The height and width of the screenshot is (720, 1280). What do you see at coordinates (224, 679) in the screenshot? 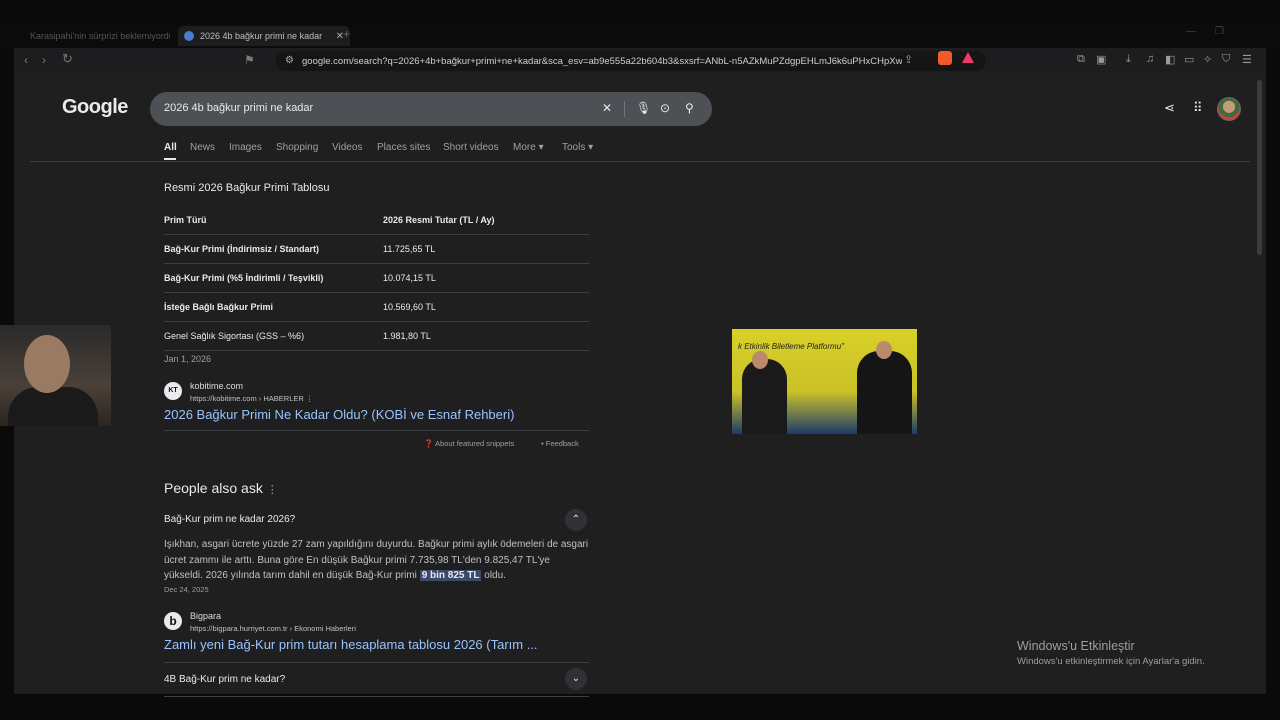
I see `paa-question: 4B Bağ-Kur prim ne kadar?` at bounding box center [224, 679].